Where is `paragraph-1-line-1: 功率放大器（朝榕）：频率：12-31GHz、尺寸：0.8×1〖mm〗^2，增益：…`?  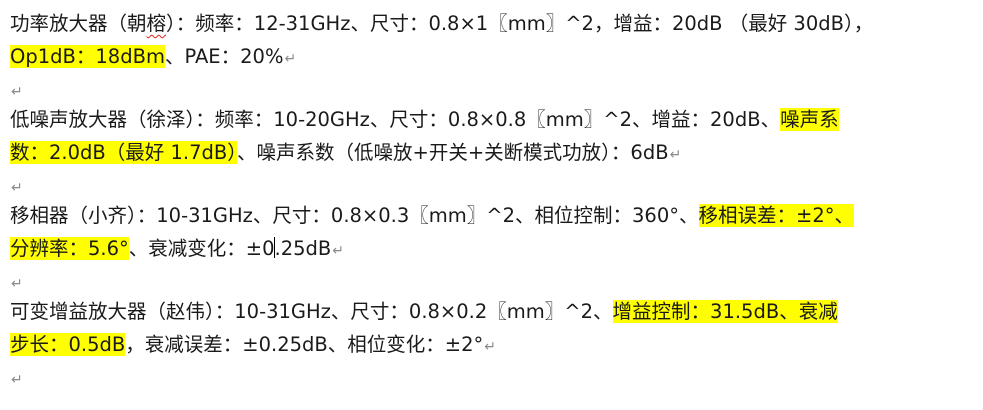 paragraph-1-line-1: 功率放大器（朝榕）：频率：12-31GHz、尺寸：0.8×1〖mm〗^2，增益：… is located at coordinates (495, 23).